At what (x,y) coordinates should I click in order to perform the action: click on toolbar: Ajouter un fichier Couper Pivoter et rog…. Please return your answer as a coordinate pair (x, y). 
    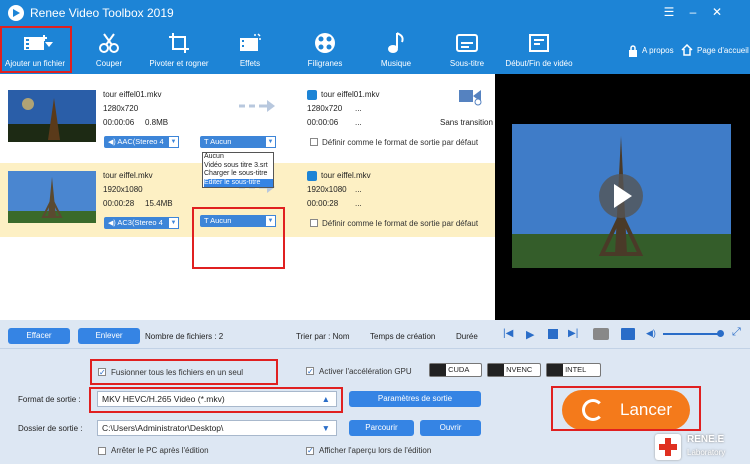
    Looking at the image, I should click on (375, 50).